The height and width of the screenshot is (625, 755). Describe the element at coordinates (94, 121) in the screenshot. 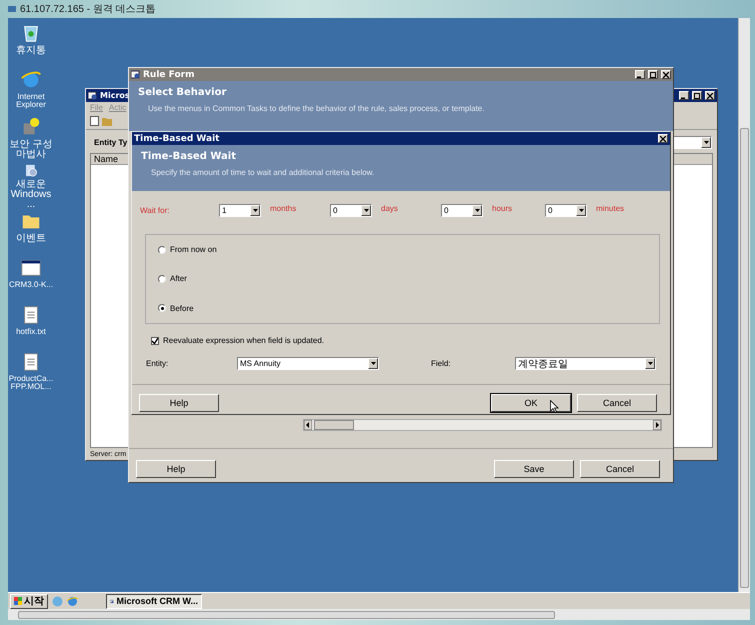

I see `new-document-icon` at that location.